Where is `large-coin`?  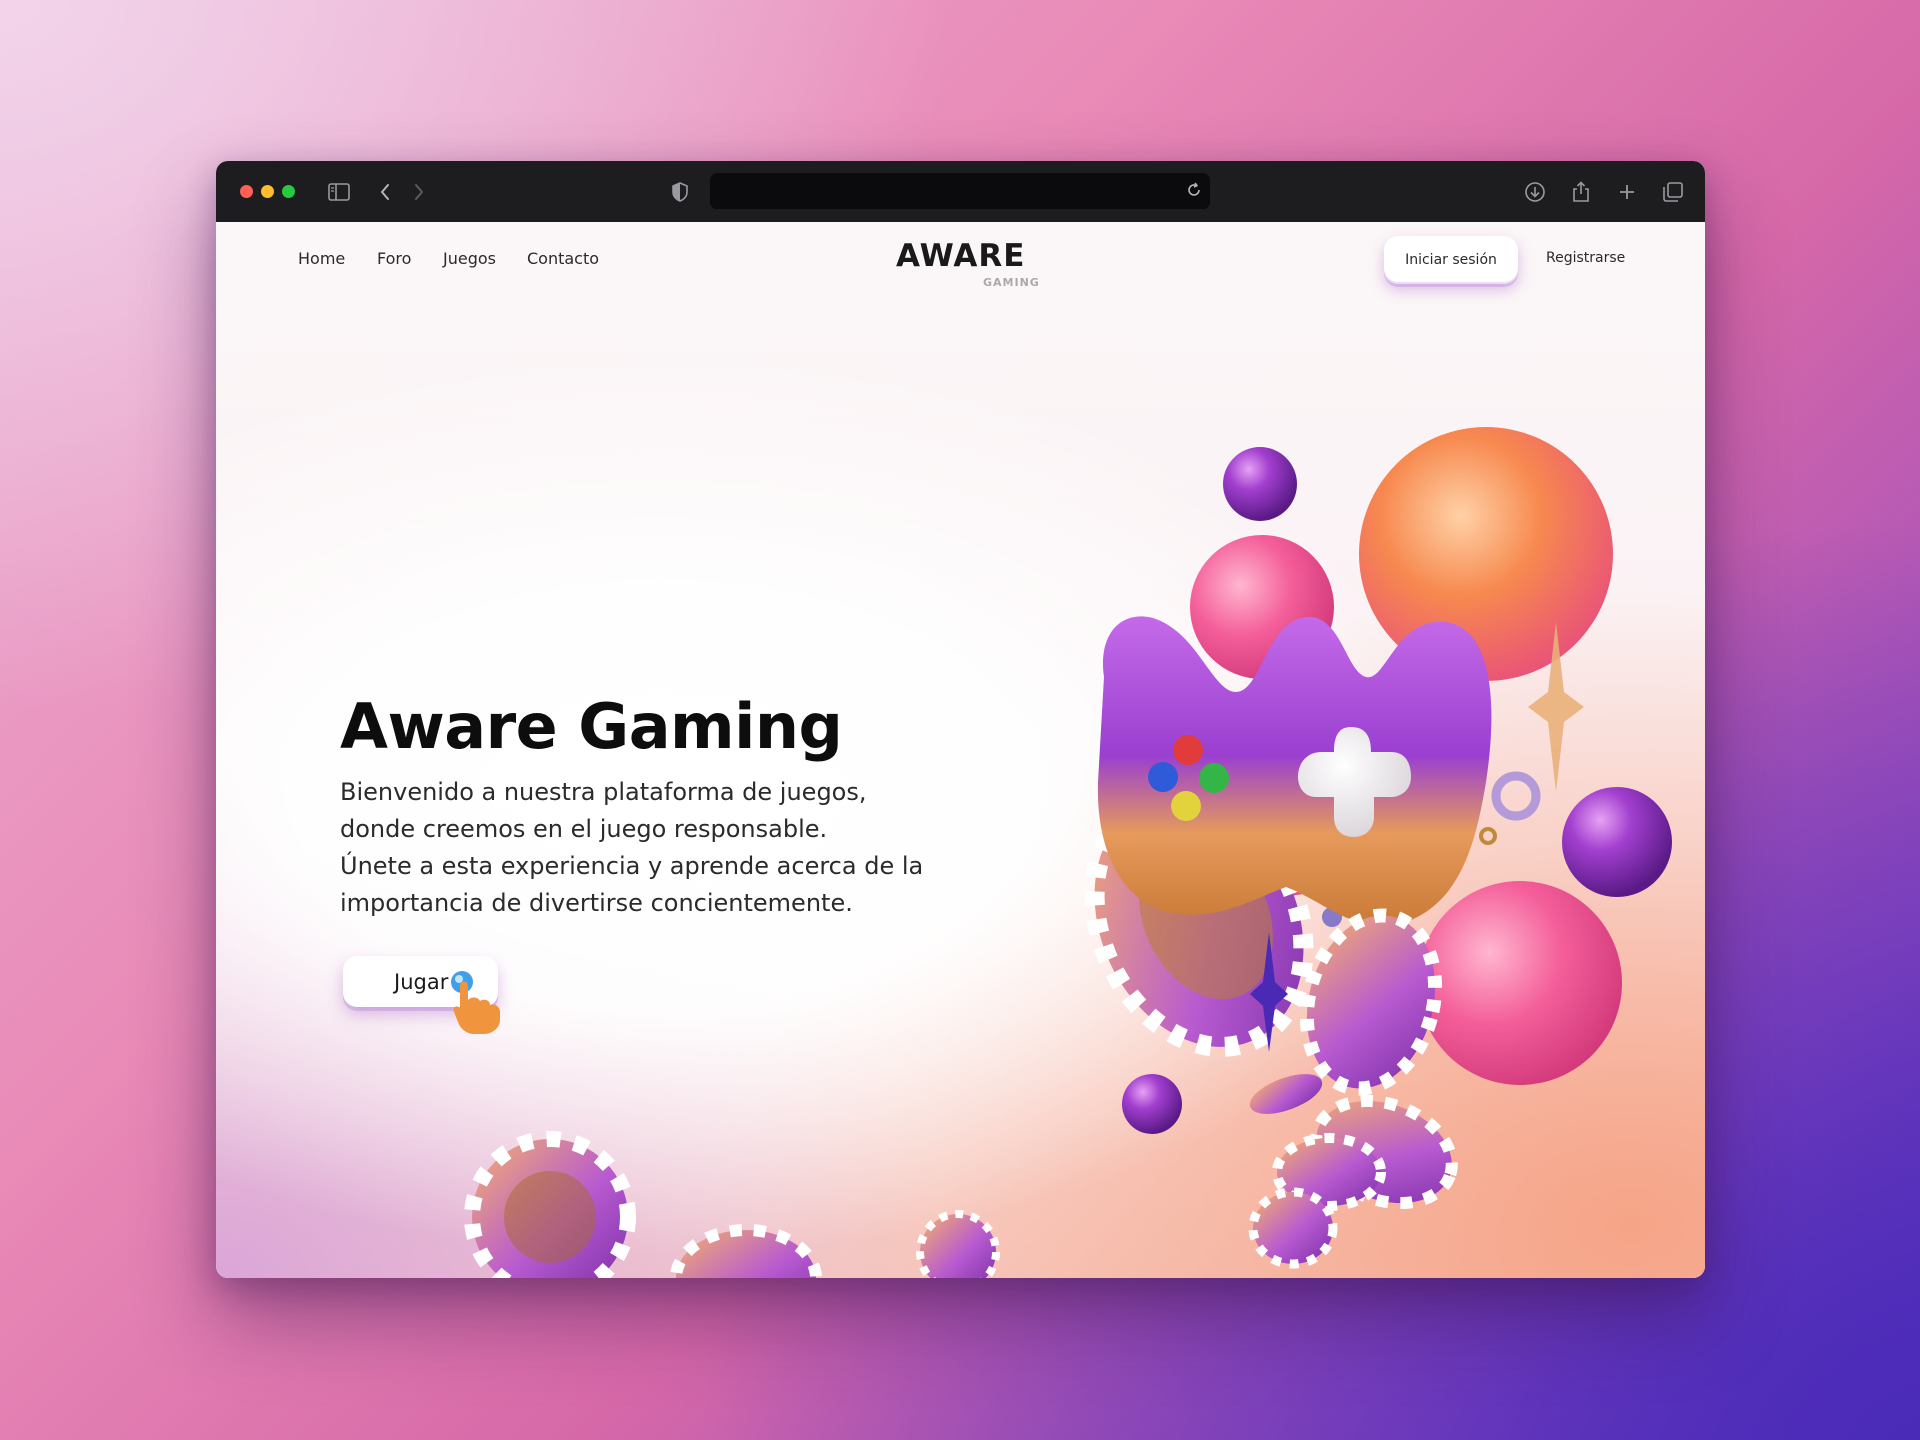
large-coin is located at coordinates (1199, 922).